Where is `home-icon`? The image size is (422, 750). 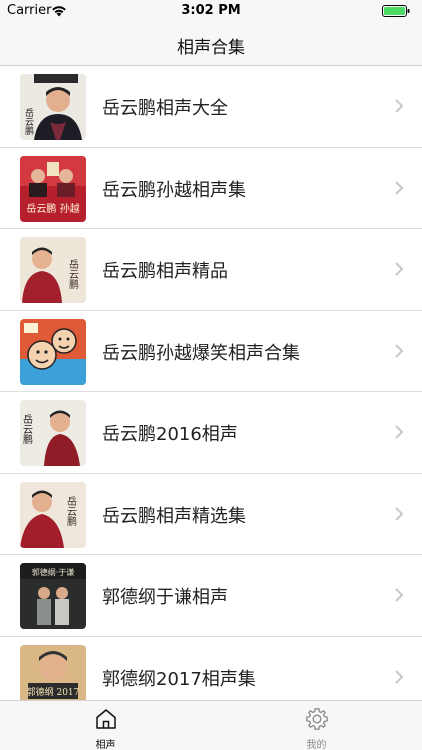 home-icon is located at coordinates (106, 719).